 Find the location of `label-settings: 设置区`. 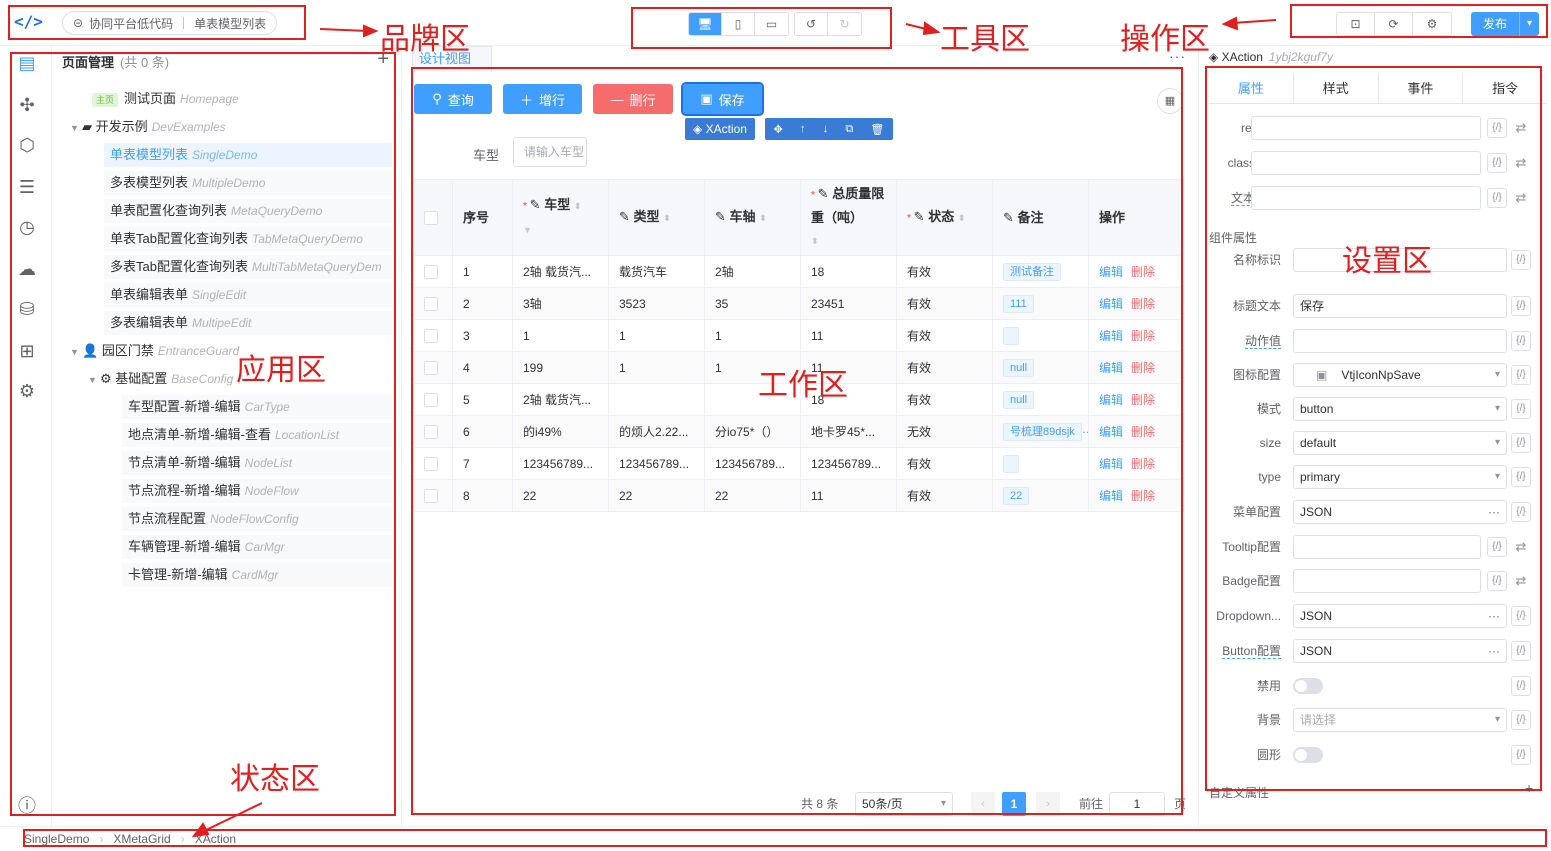

label-settings: 设置区 is located at coordinates (1387, 261).